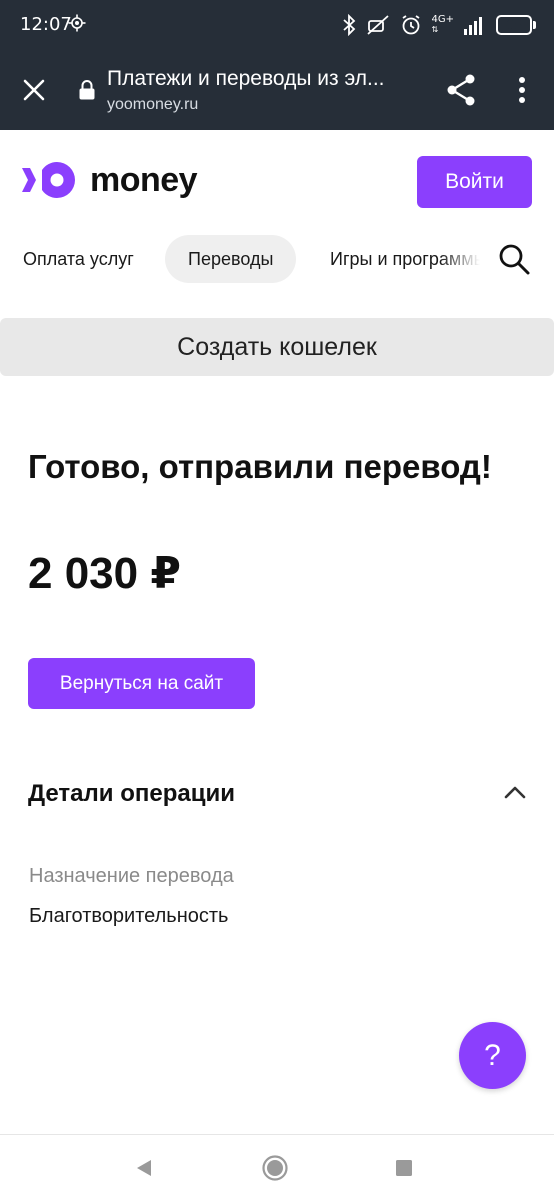  What do you see at coordinates (141, 683) in the screenshot?
I see `return-to-site-button: Вернуться на сайт` at bounding box center [141, 683].